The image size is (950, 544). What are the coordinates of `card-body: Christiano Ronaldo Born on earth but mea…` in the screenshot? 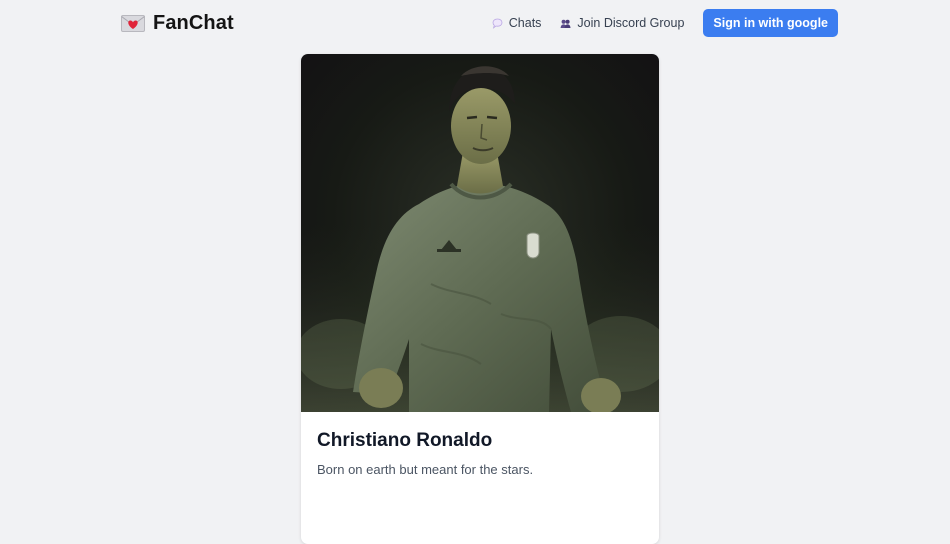 It's located at (480, 454).